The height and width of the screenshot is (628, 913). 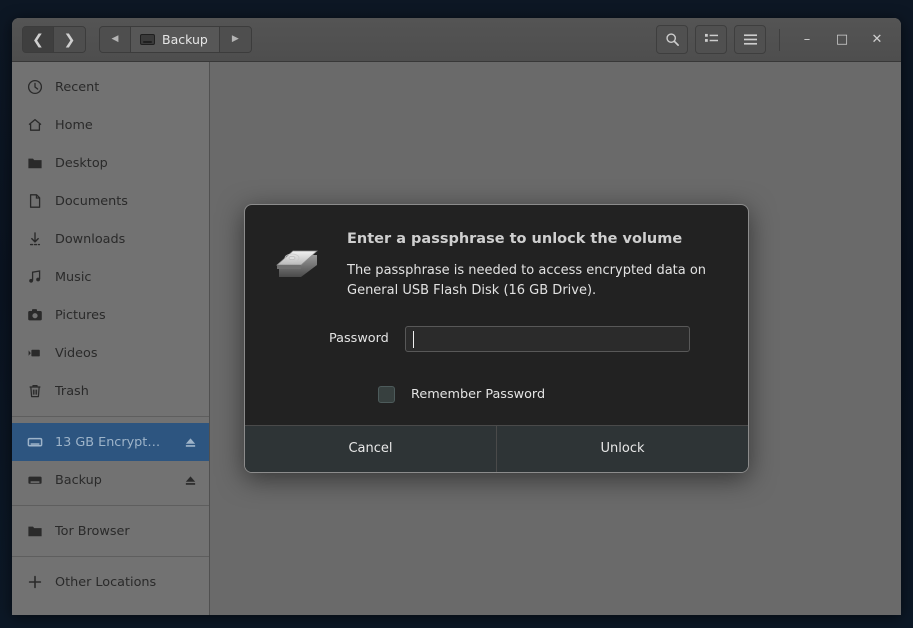 I want to click on sidebar-item-desktop: Desktop, so click(x=110, y=163).